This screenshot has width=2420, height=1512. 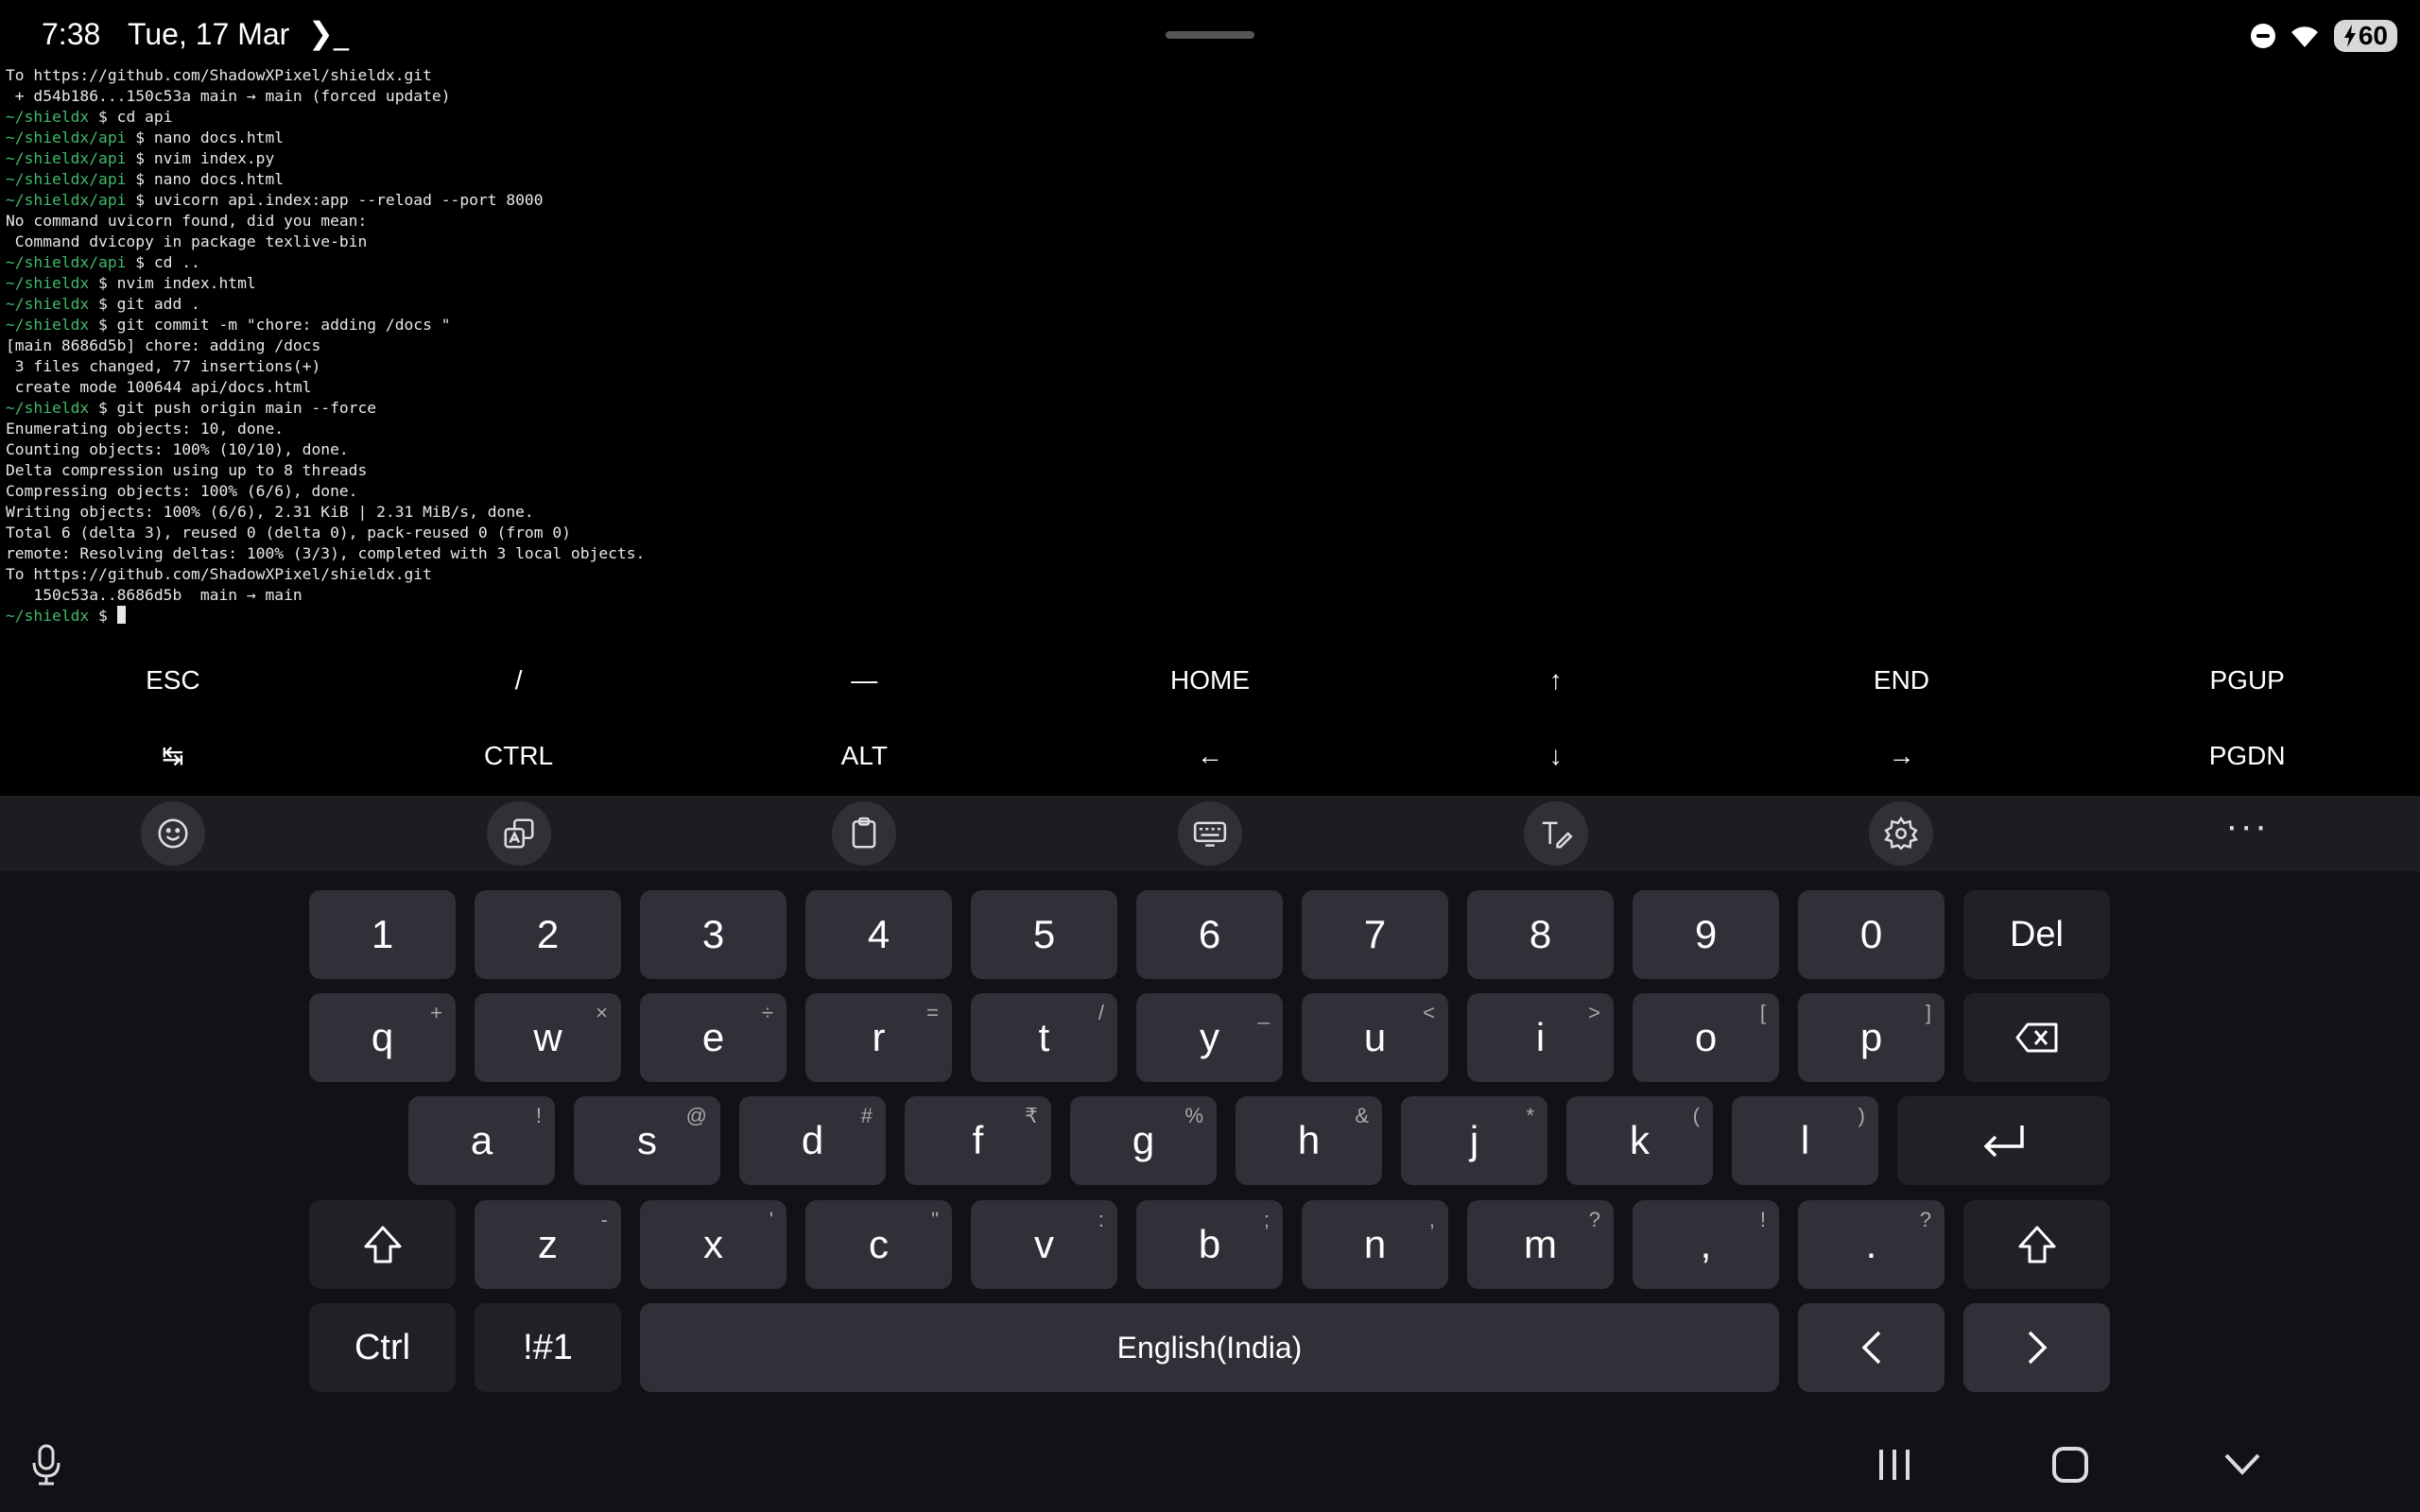 I want to click on key-label: Ctrl, so click(x=382, y=1347).